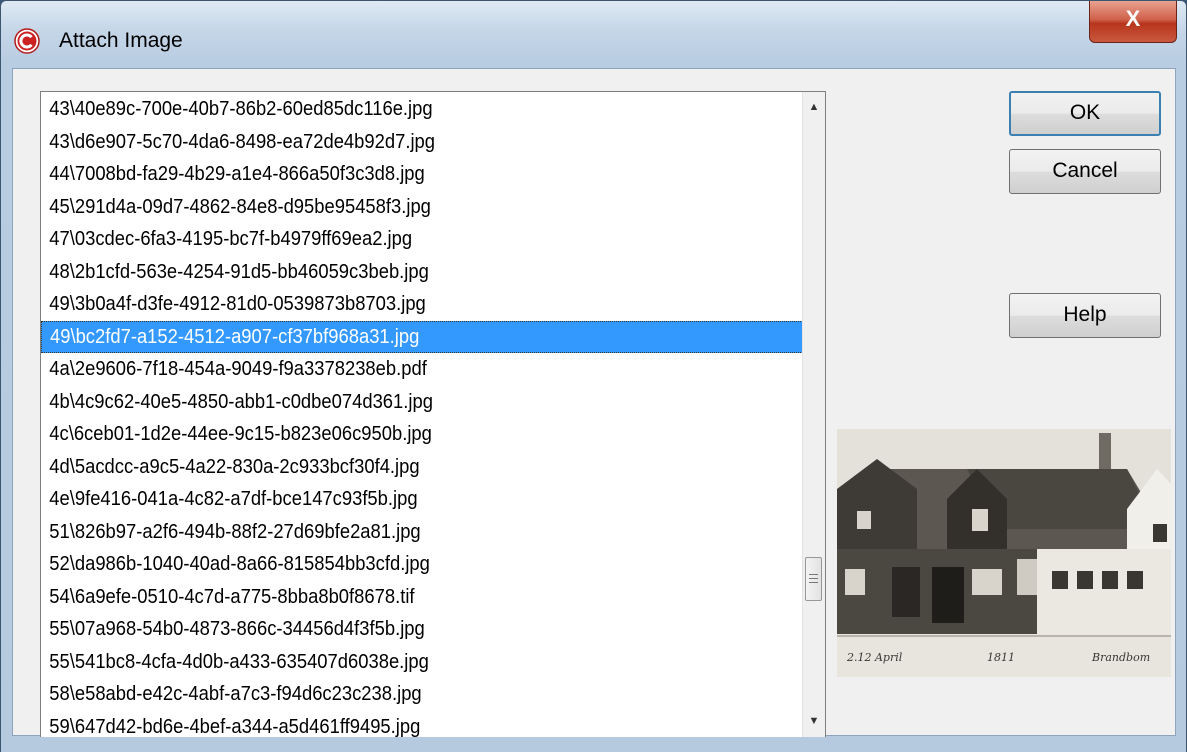 The width and height of the screenshot is (1187, 752). I want to click on vertical-scrollbar: ▲ ▼, so click(813, 415).